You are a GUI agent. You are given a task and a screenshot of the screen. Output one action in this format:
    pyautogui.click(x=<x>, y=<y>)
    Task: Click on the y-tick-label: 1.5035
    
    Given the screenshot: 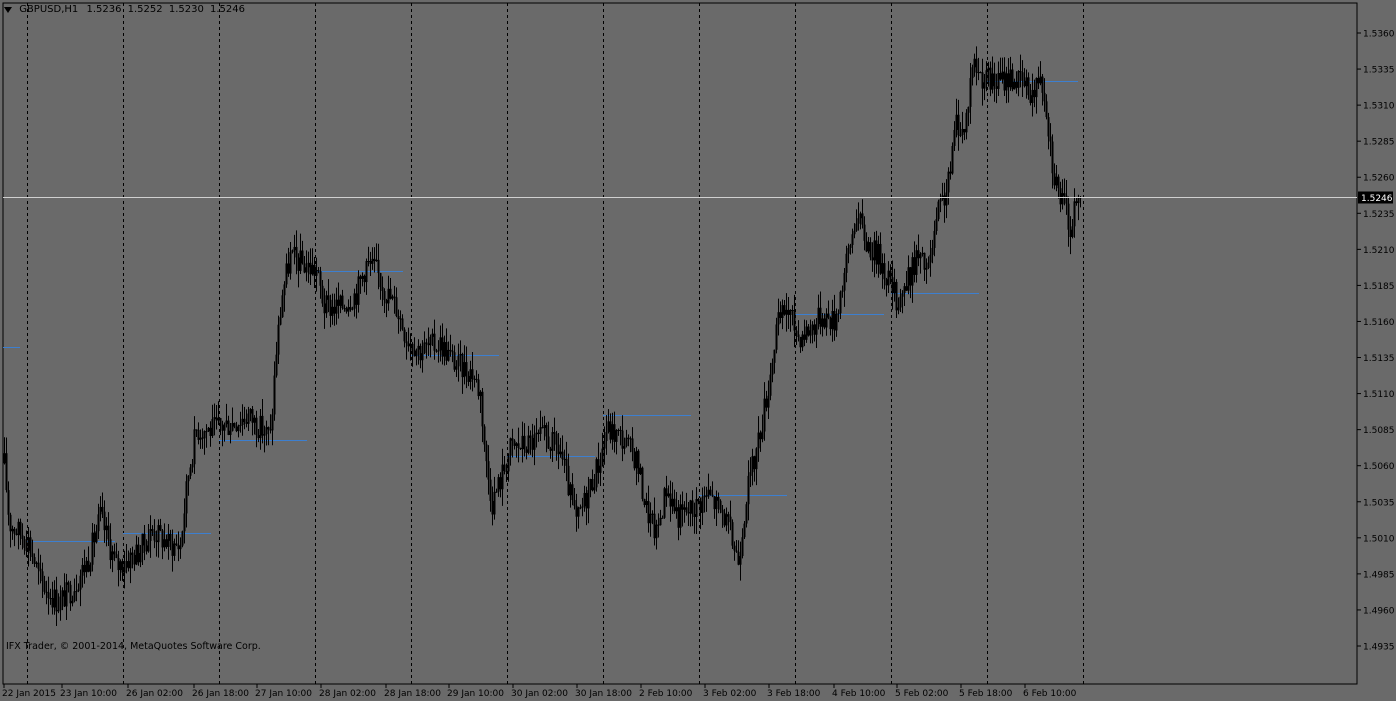 What is the action you would take?
    pyautogui.click(x=1379, y=503)
    